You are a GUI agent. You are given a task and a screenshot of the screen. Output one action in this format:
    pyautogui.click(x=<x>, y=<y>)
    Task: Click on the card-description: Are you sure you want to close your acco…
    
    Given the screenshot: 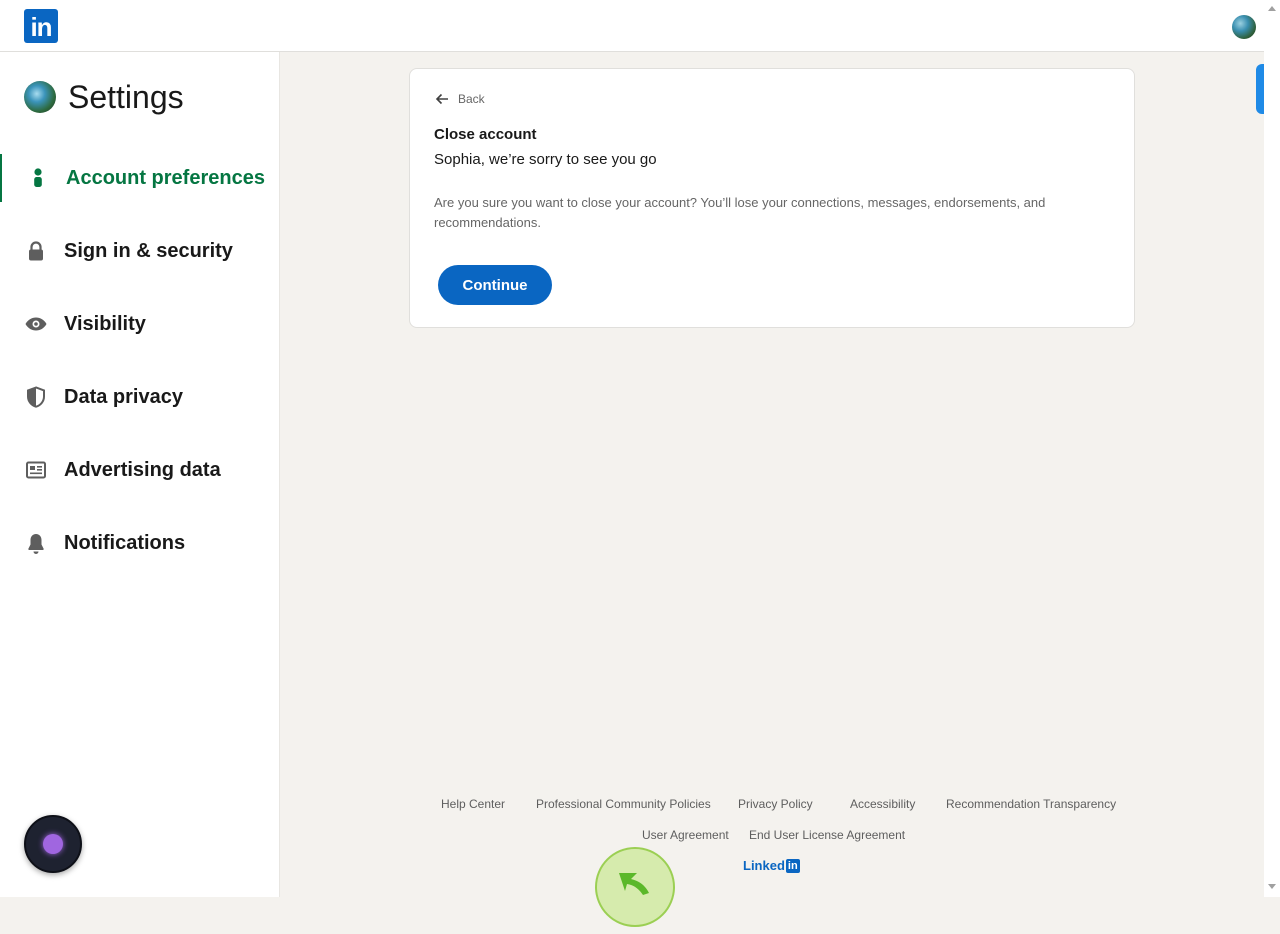 What is the action you would take?
    pyautogui.click(x=740, y=212)
    